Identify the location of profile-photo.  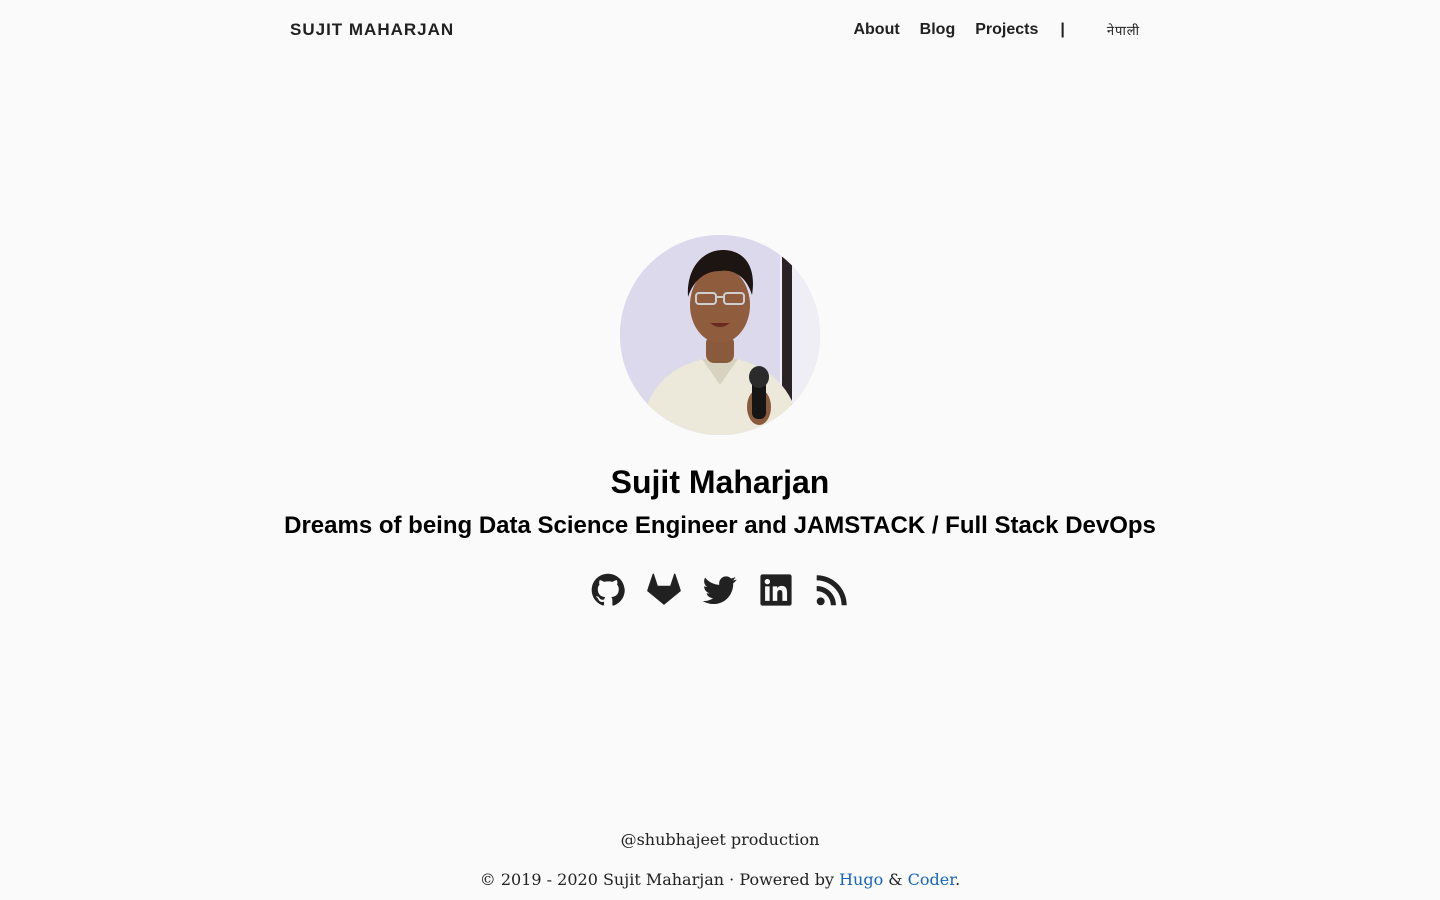
(720, 335).